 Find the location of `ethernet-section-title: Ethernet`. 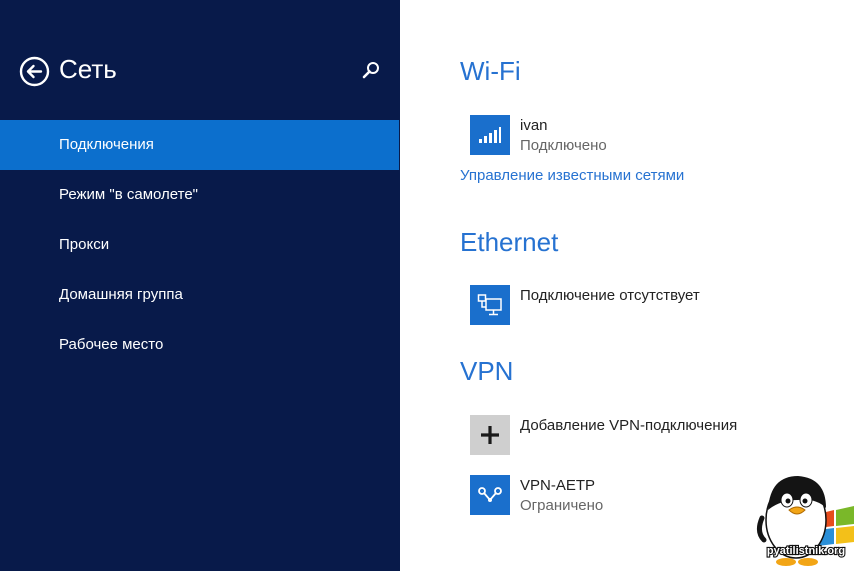

ethernet-section-title: Ethernet is located at coordinates (509, 242).